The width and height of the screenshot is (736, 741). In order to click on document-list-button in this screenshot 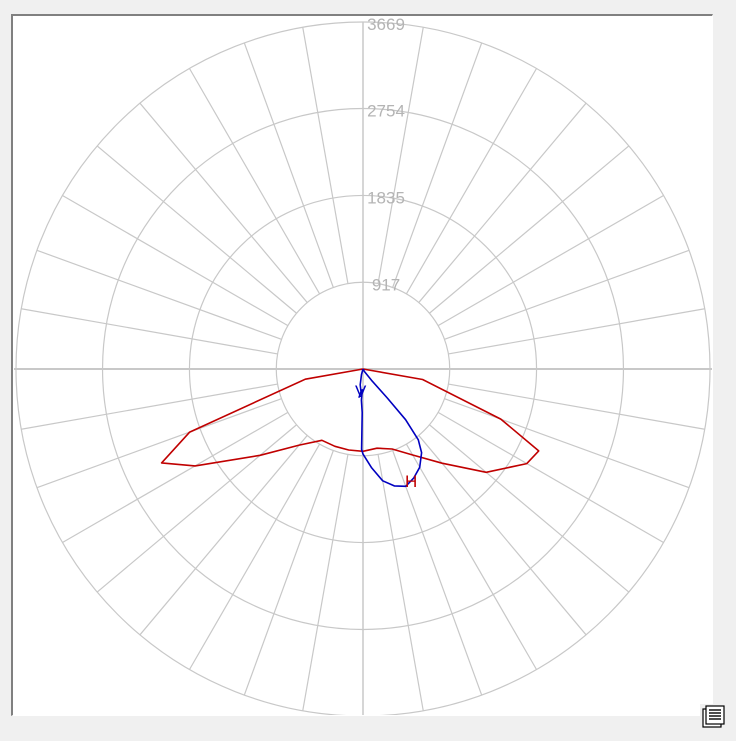, I will do `click(713, 717)`.